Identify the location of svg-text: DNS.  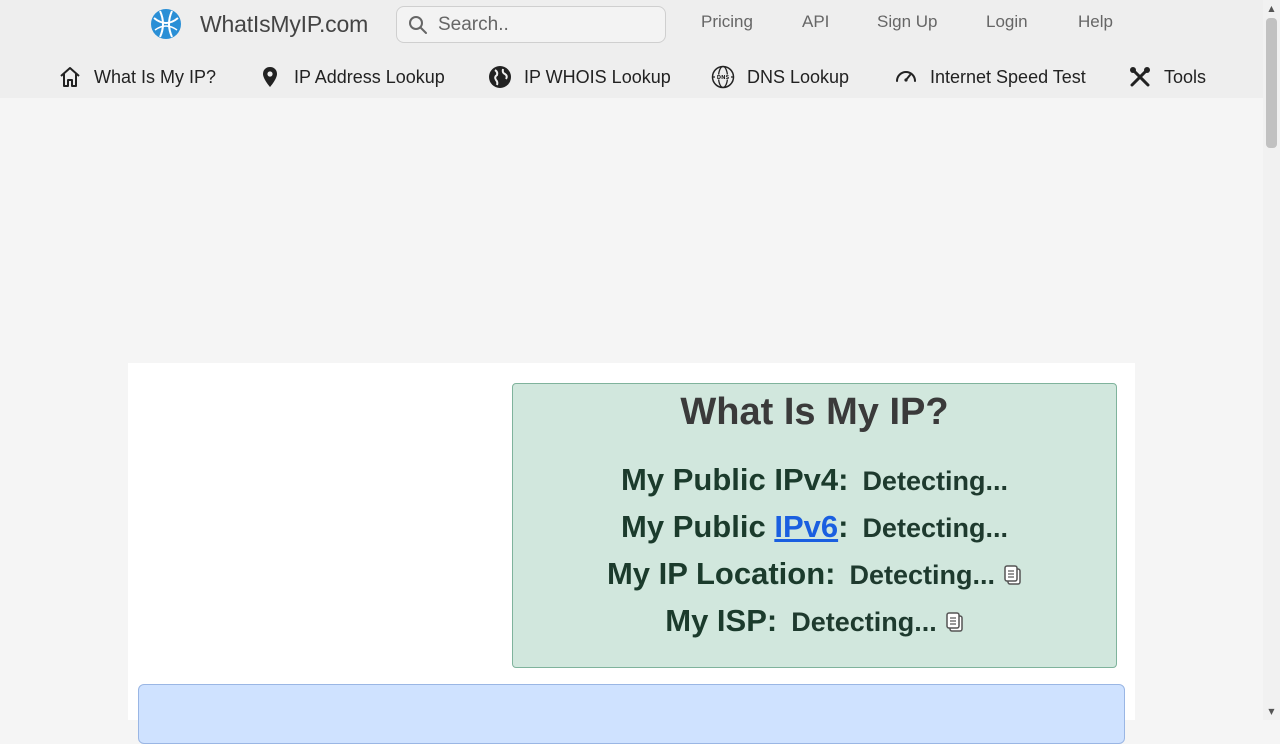
(723, 78).